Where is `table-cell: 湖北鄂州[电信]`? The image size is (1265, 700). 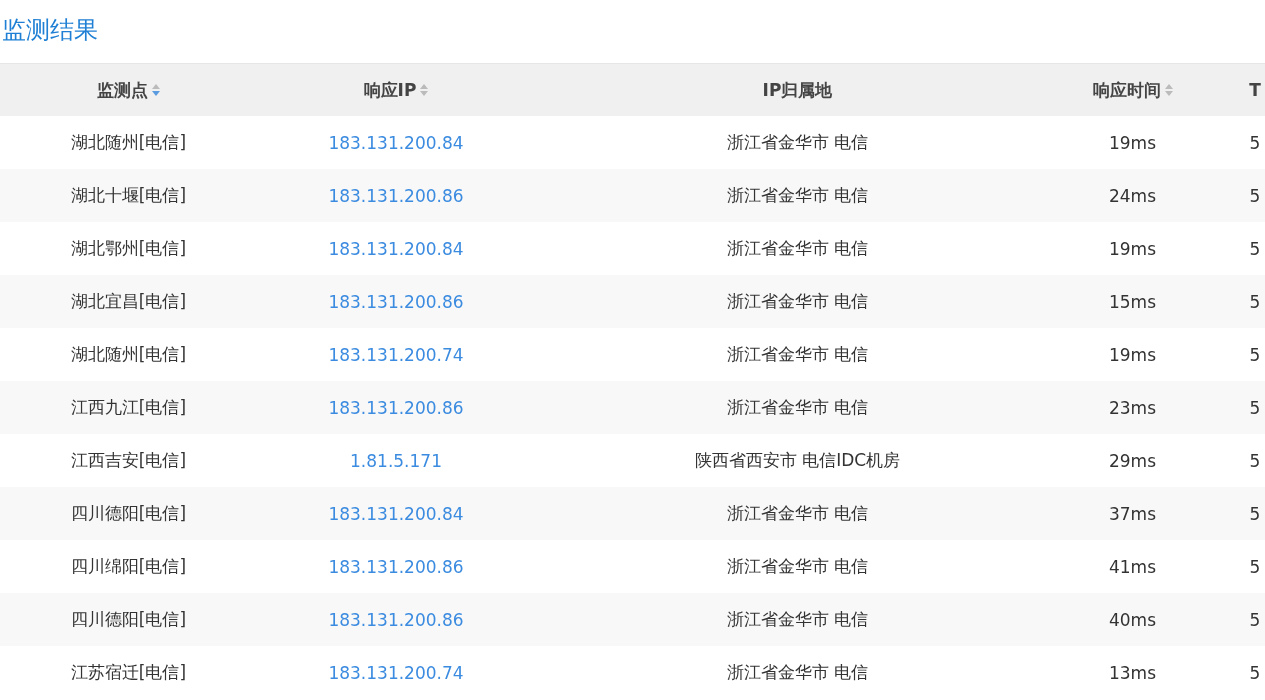 table-cell: 湖北鄂州[电信] is located at coordinates (128, 248).